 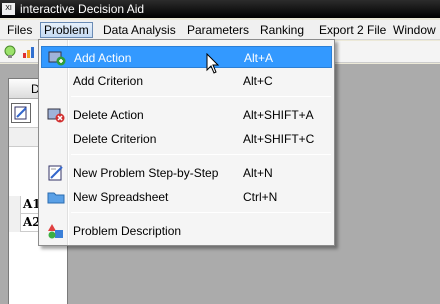 I want to click on menu-item-new-problem: New Problem Step-by-Step Alt+N, so click(x=186, y=173).